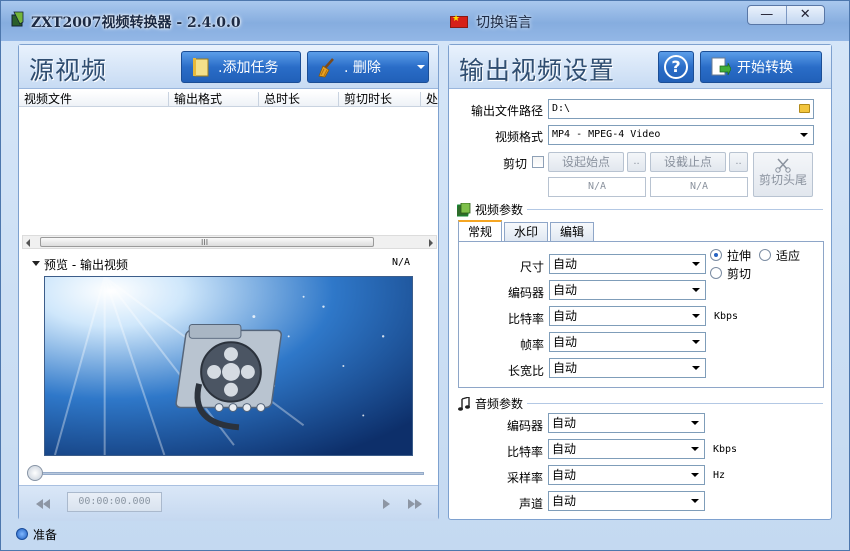 The image size is (850, 551). Describe the element at coordinates (564, 501) in the screenshot. I see `channels-value: 自动` at that location.